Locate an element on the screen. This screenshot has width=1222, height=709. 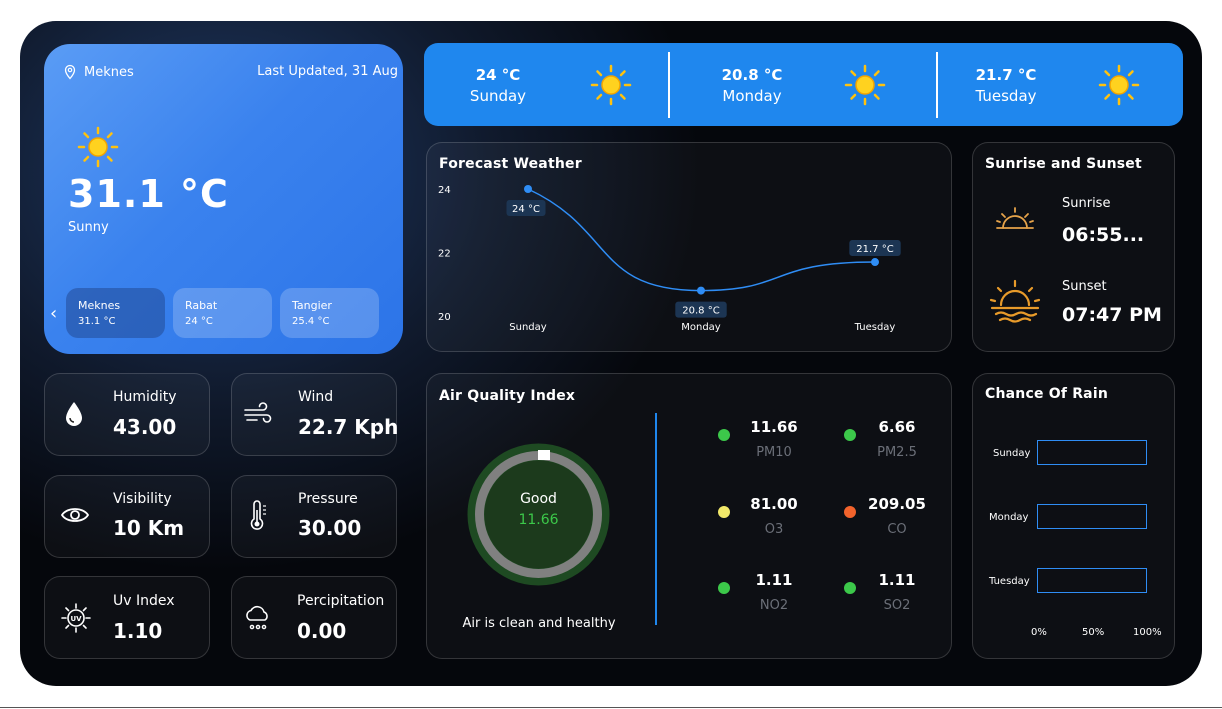
y-tick-label: 20 is located at coordinates (444, 317).